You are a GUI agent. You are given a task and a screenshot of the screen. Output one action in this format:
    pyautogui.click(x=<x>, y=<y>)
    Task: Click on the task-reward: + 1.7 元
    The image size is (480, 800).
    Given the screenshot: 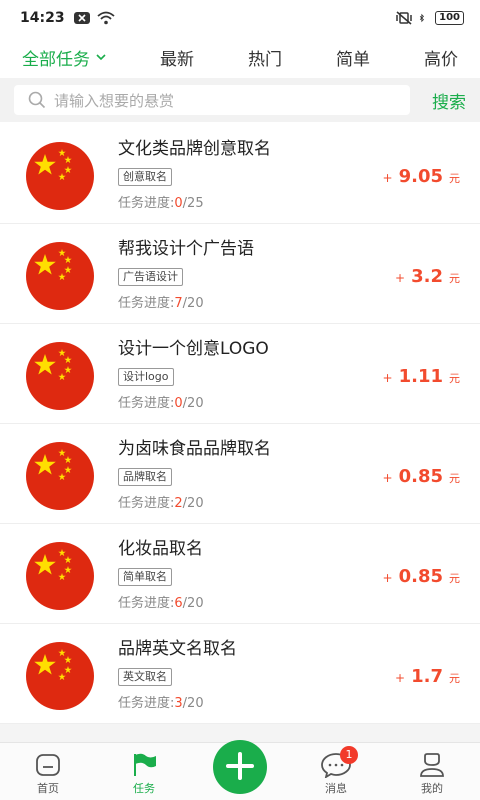 What is the action you would take?
    pyautogui.click(x=427, y=676)
    